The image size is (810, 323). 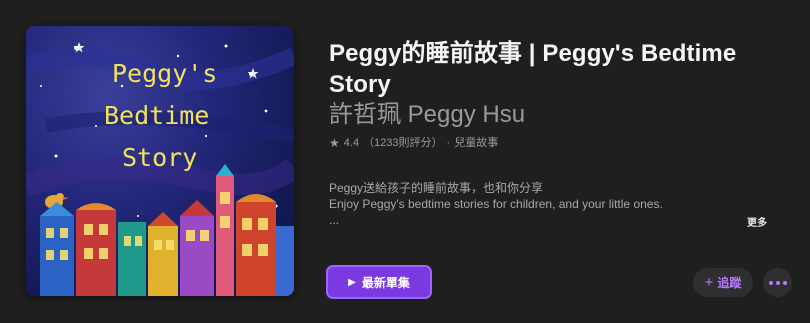 What do you see at coordinates (352, 282) in the screenshot?
I see `play-icon: ▶` at bounding box center [352, 282].